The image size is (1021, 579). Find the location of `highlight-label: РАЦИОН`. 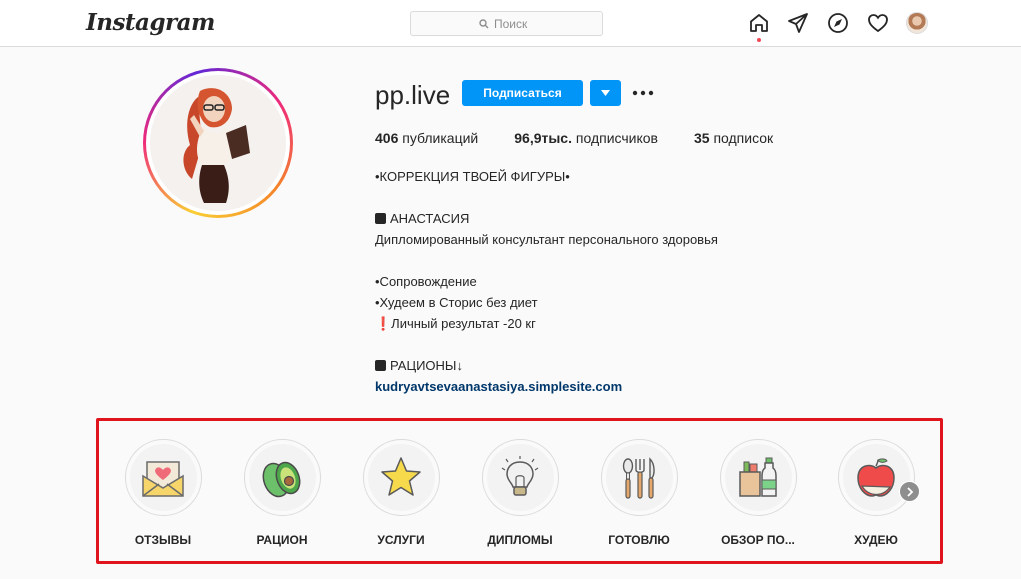

highlight-label: РАЦИОН is located at coordinates (282, 540).